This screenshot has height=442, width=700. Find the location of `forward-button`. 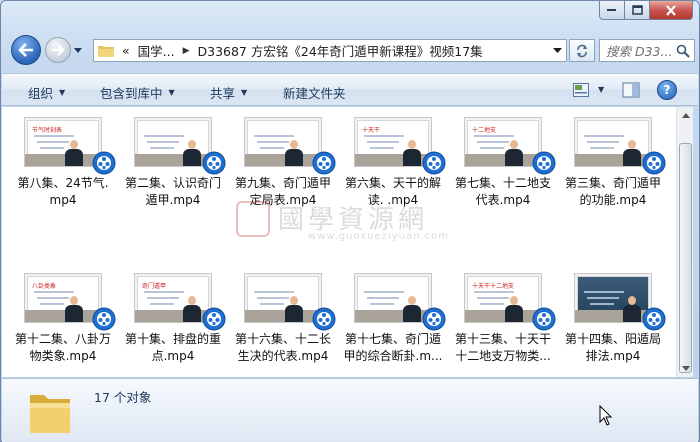

forward-button is located at coordinates (58, 50).